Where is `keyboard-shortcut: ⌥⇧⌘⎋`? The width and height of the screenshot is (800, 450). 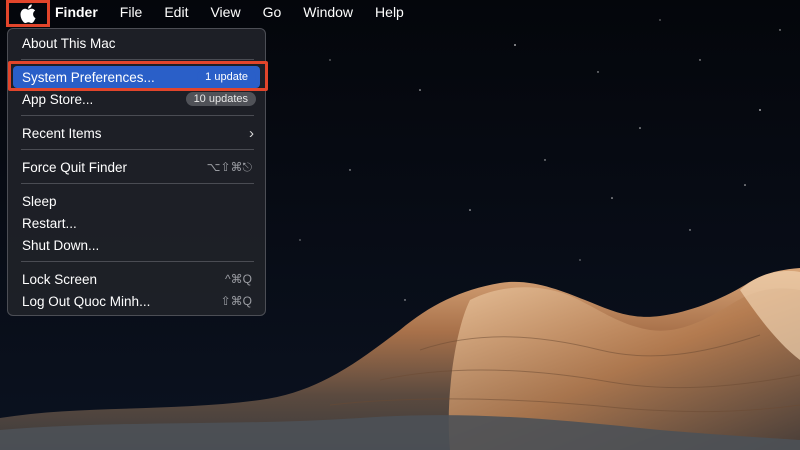
keyboard-shortcut: ⌥⇧⌘⎋ is located at coordinates (229, 166).